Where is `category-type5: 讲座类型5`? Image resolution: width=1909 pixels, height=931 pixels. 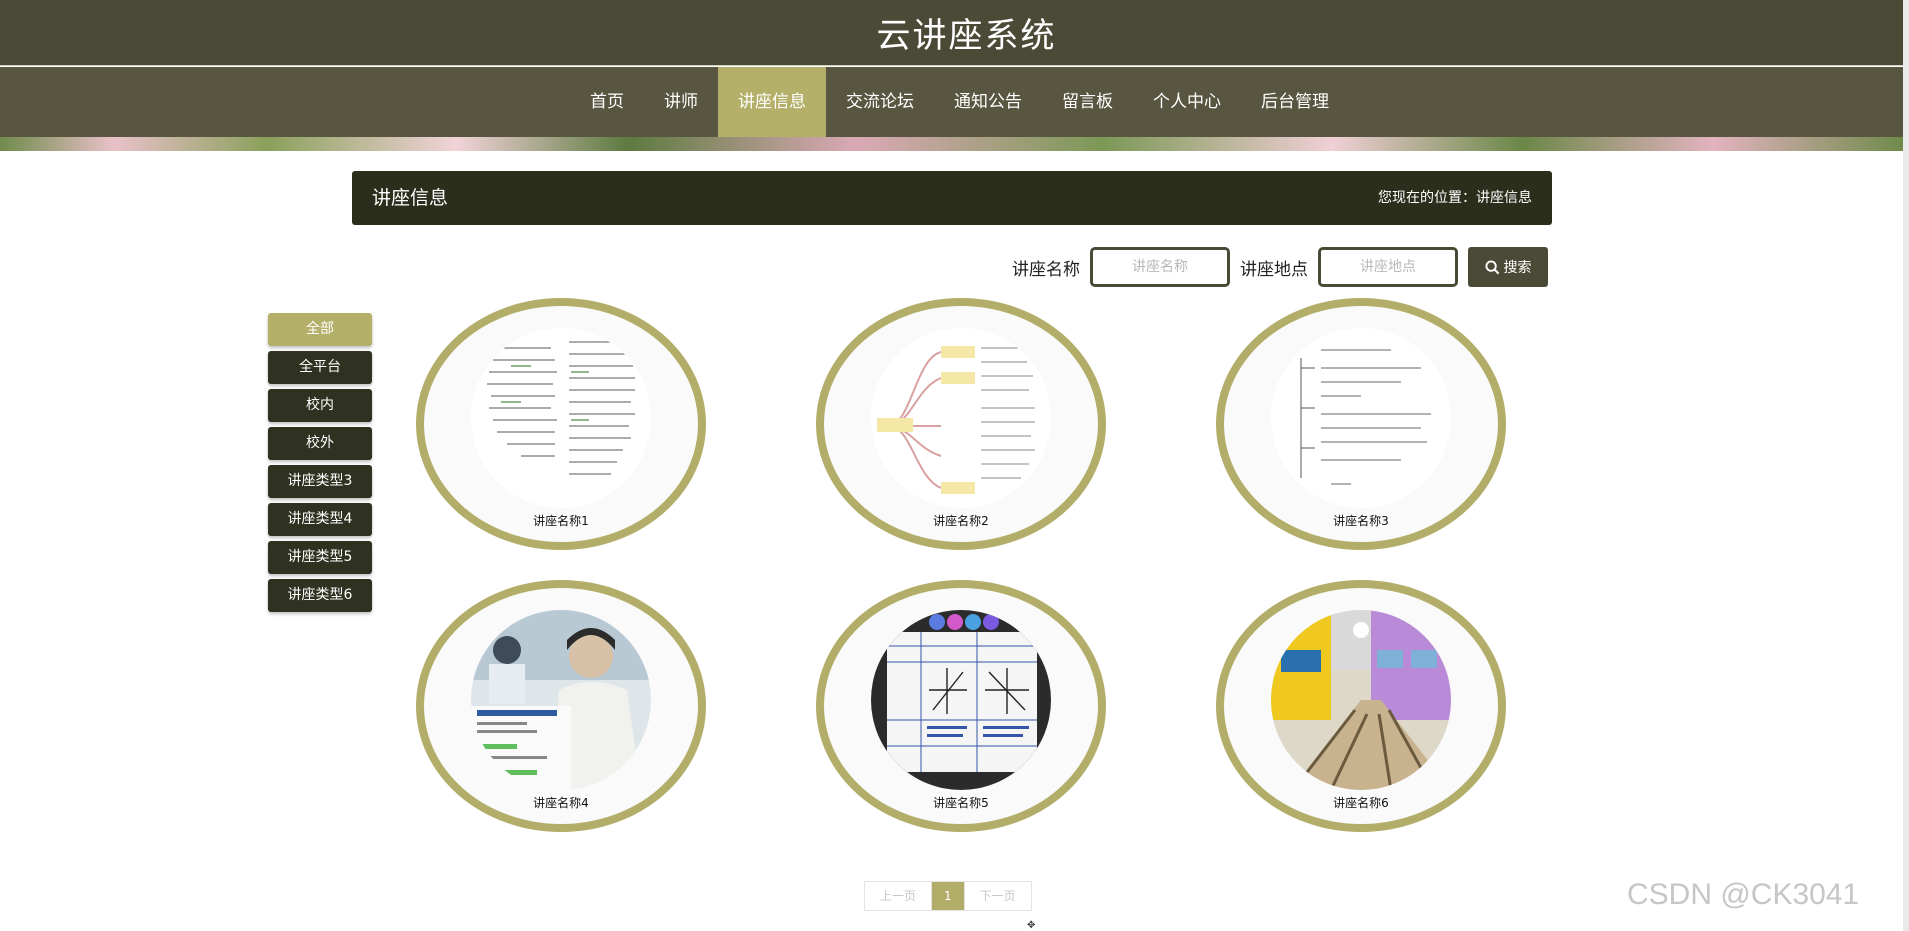
category-type5: 讲座类型5 is located at coordinates (320, 557).